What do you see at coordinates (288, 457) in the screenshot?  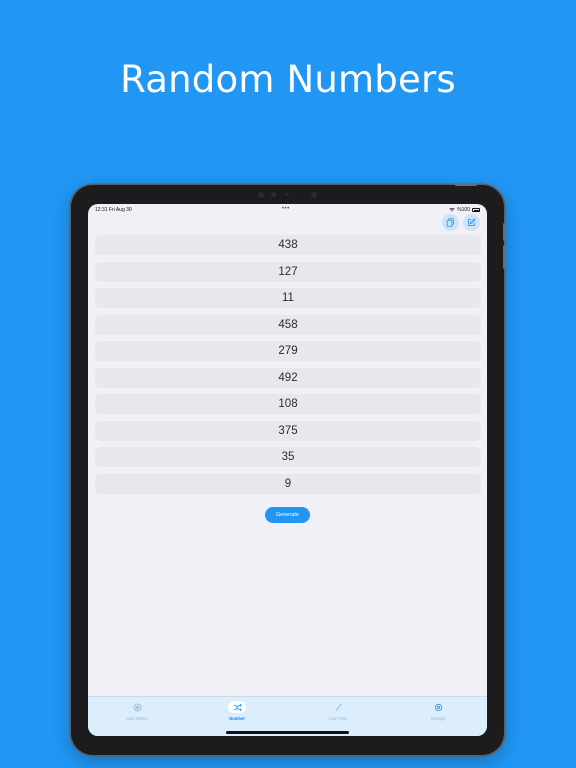 I see `number-row: 35` at bounding box center [288, 457].